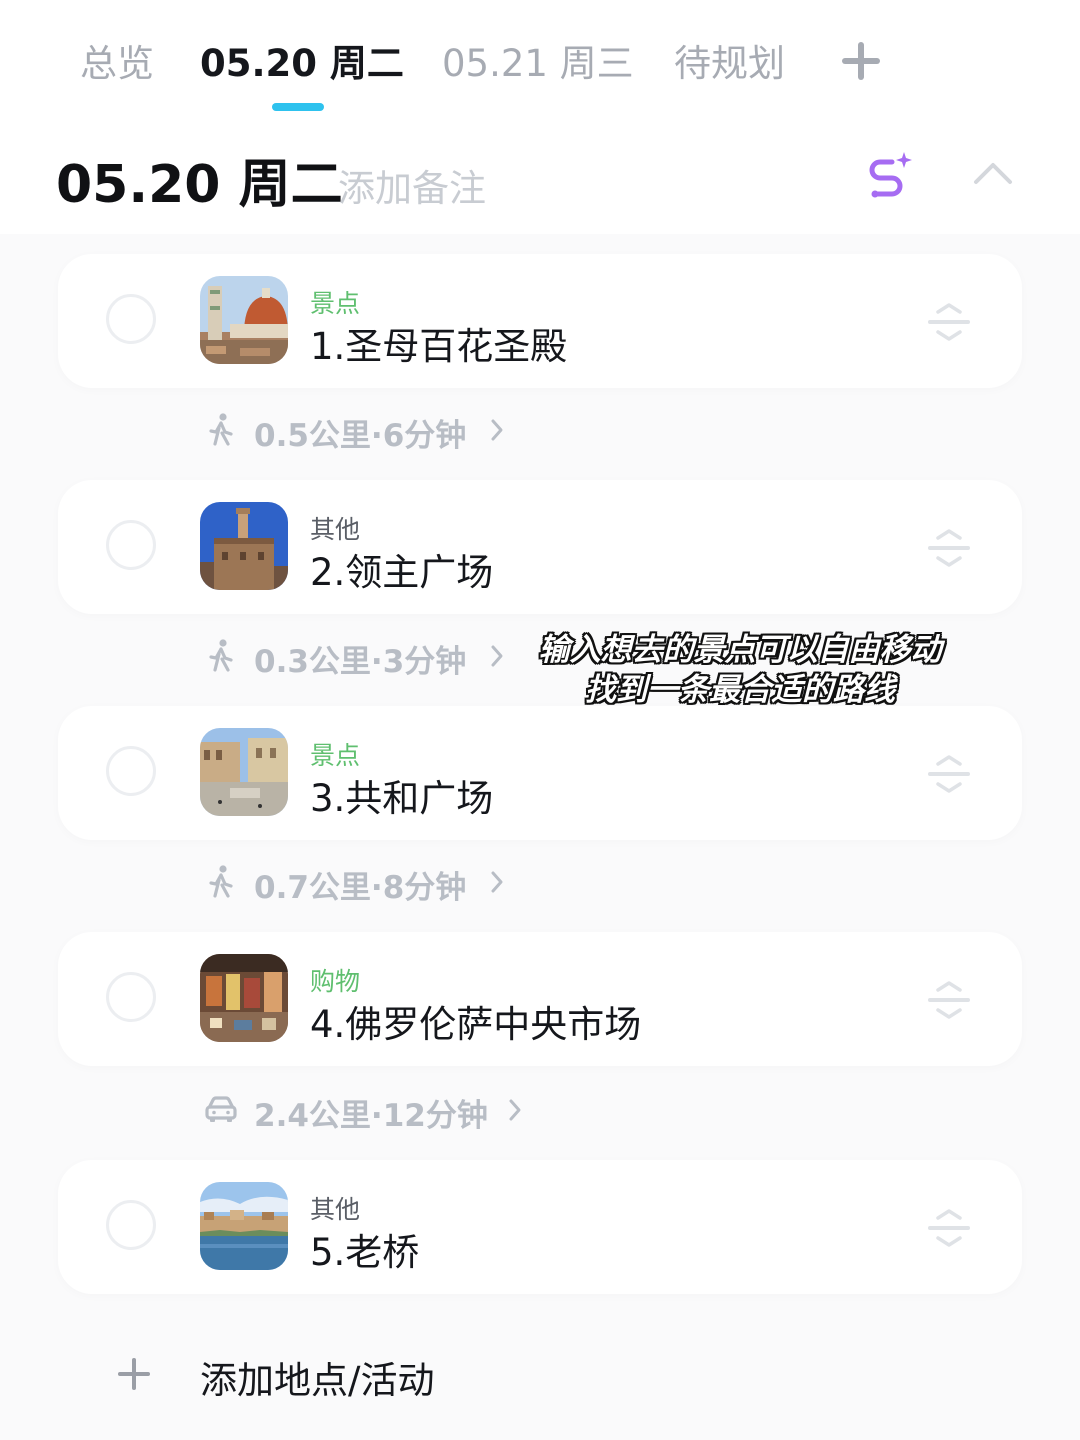 Image resolution: width=1080 pixels, height=1440 pixels. Describe the element at coordinates (360, 662) in the screenshot. I see `transit-distance-time: 0.3公里·3分钟` at that location.